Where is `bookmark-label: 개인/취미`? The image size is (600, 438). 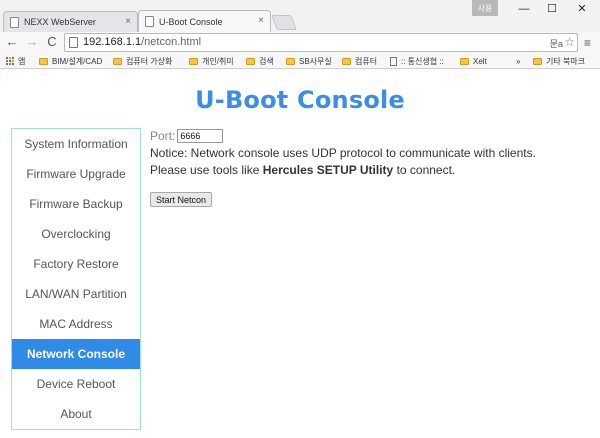
bookmark-label: 개인/취미 is located at coordinates (218, 61).